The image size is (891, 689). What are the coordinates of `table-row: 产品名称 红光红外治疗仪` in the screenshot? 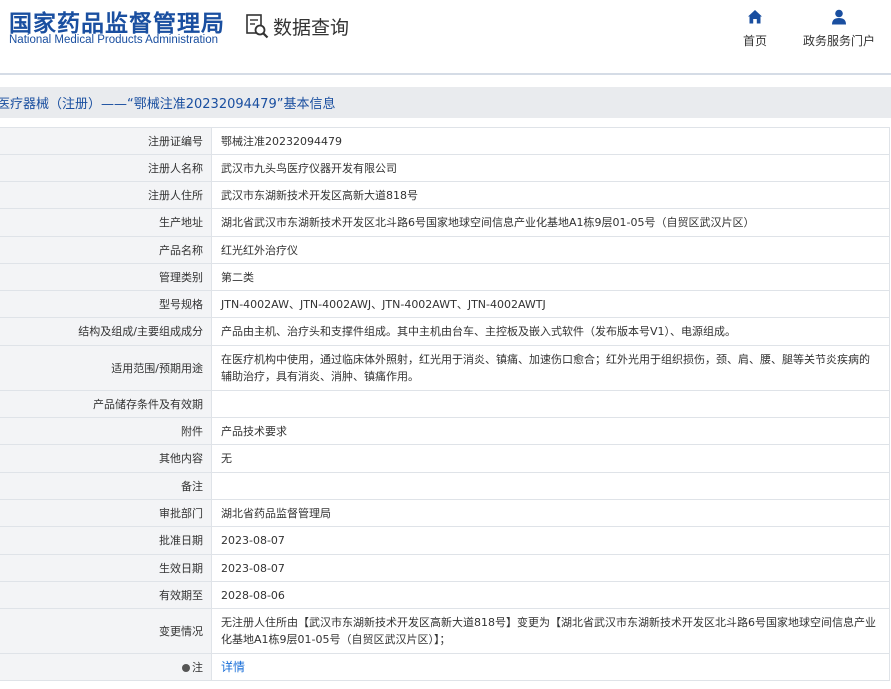 It's located at (445, 250).